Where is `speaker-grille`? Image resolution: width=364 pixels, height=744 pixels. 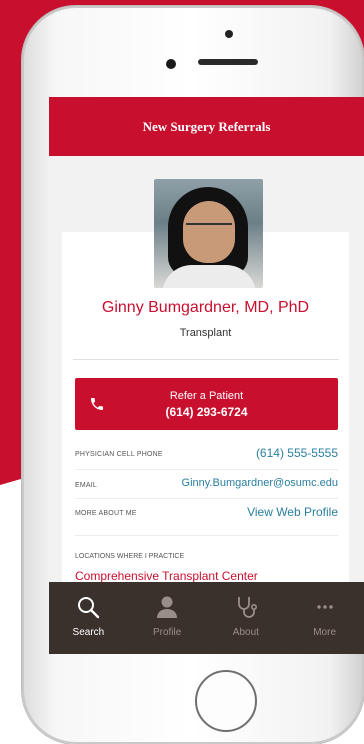
speaker-grille is located at coordinates (228, 62).